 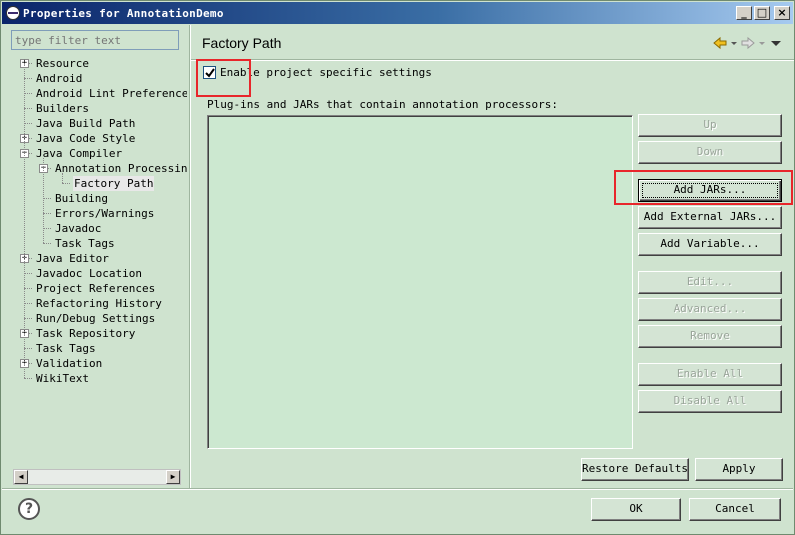 I want to click on tree-item: Javadoc Location, so click(x=96, y=273).